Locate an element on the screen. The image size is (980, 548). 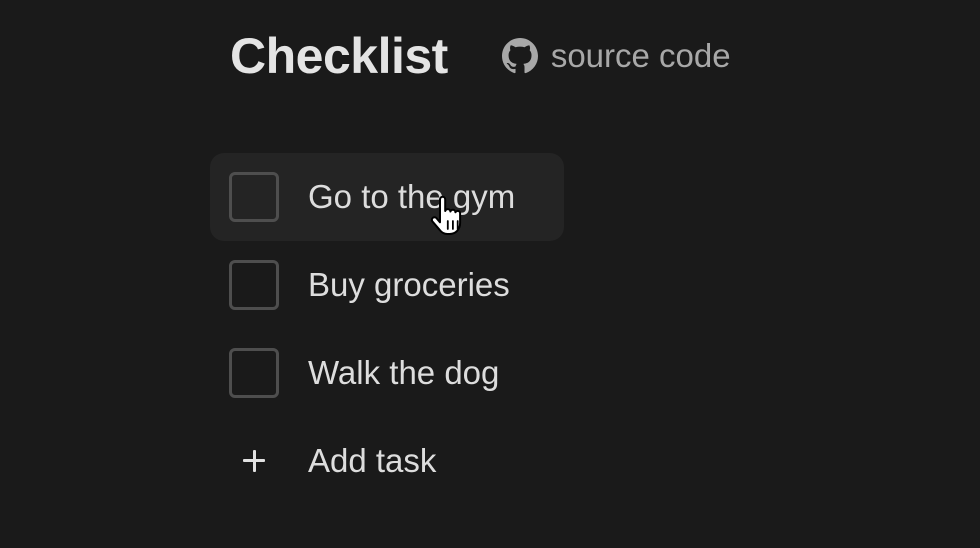
header: Checklist source code is located at coordinates (480, 56).